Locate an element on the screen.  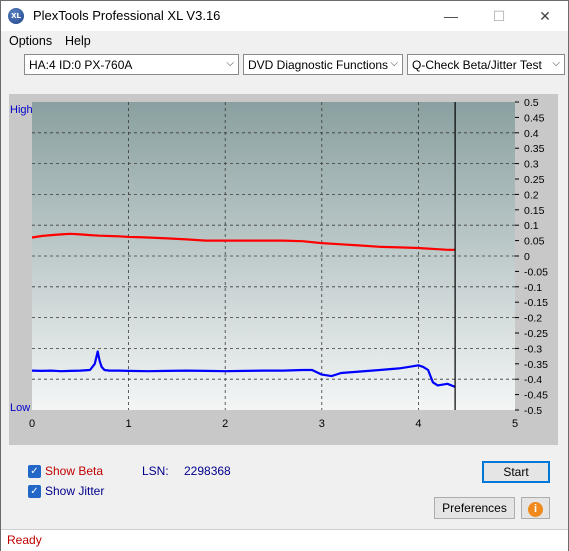
minimize-icon: — is located at coordinates (451, 16).